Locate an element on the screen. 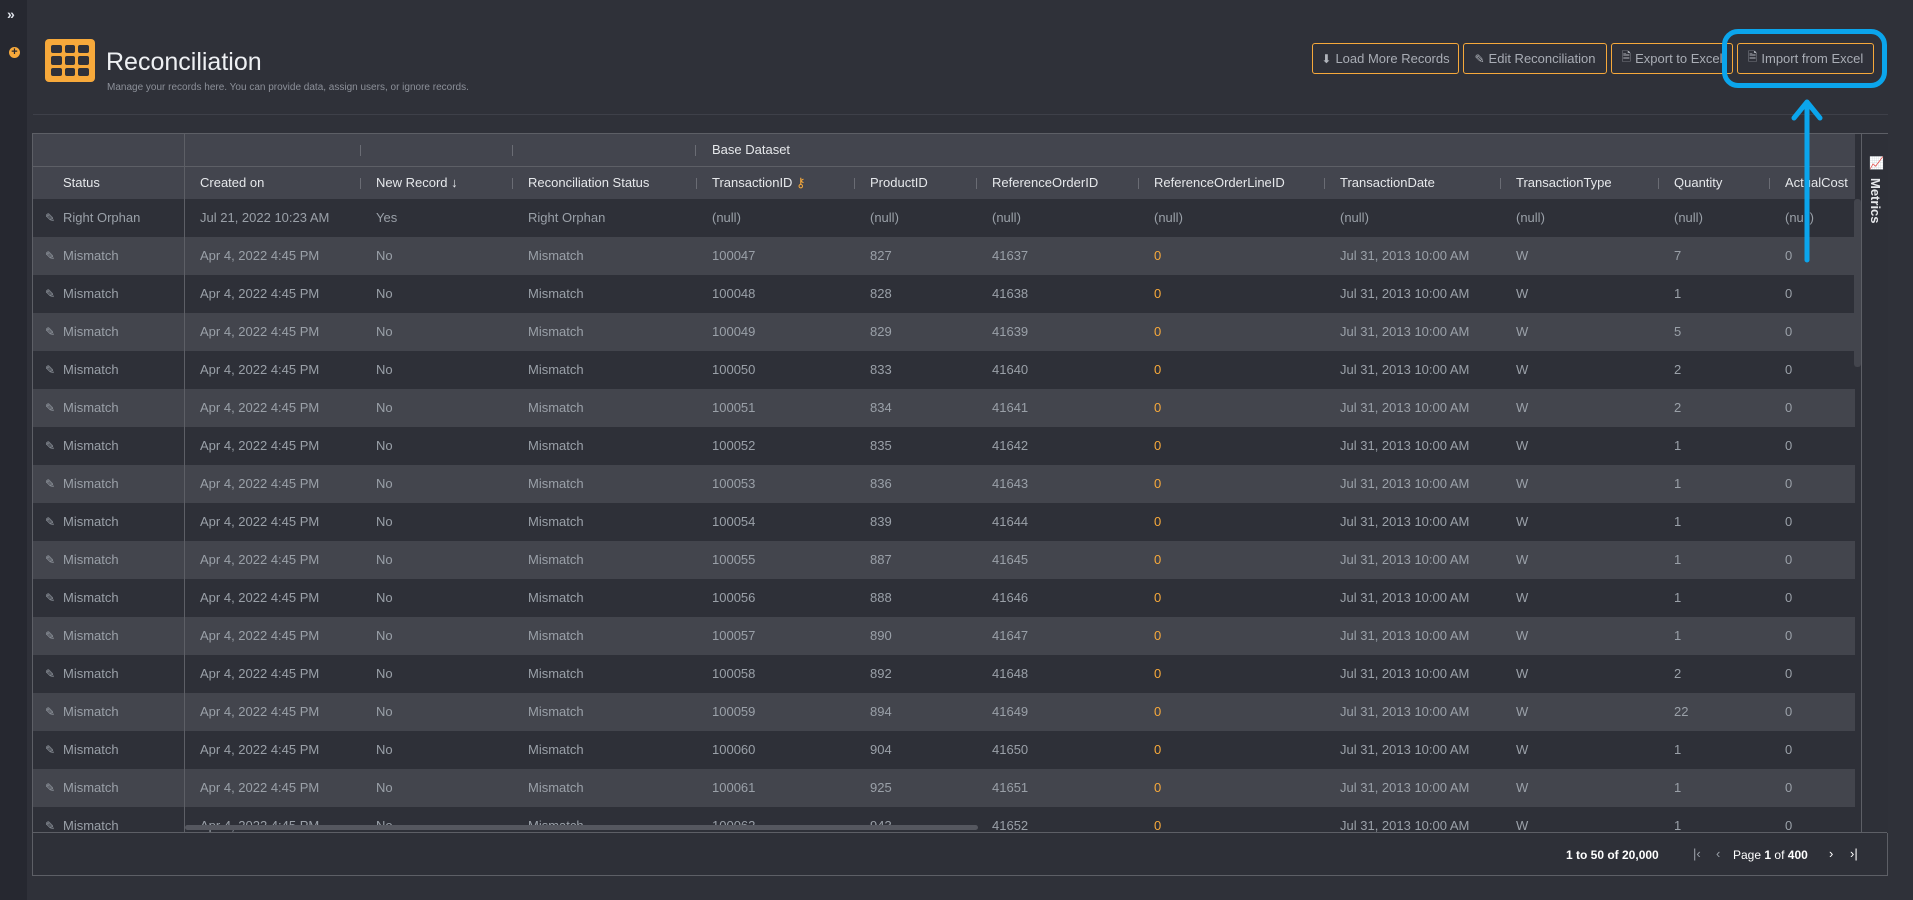 The image size is (1913, 900). cell-transaction-id: 100054 is located at coordinates (734, 521).